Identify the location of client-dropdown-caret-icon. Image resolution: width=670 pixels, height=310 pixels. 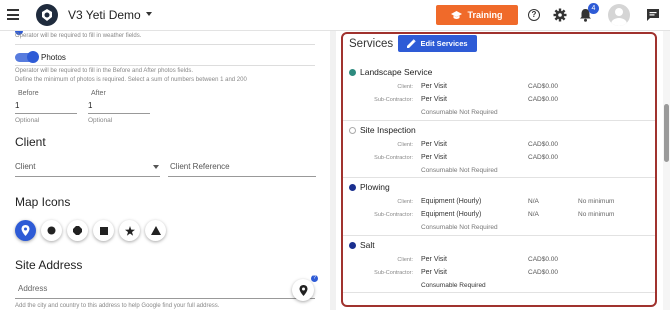
(156, 167).